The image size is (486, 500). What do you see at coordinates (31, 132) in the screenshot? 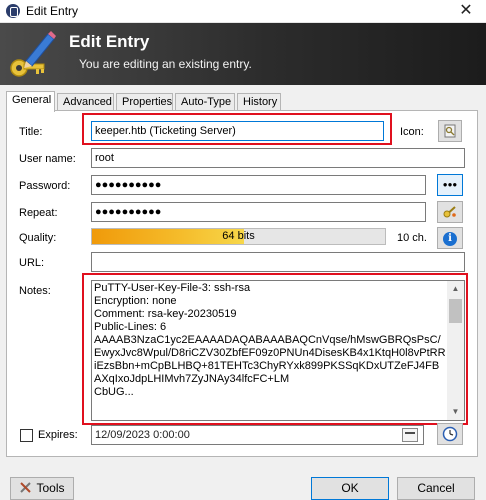
I see `title-label: Title:` at bounding box center [31, 132].